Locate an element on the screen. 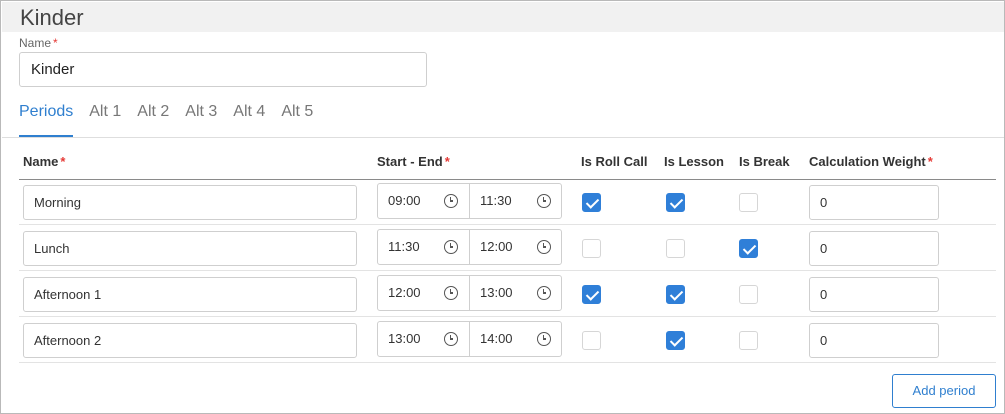  start-time-value: 13:00 is located at coordinates (404, 338).